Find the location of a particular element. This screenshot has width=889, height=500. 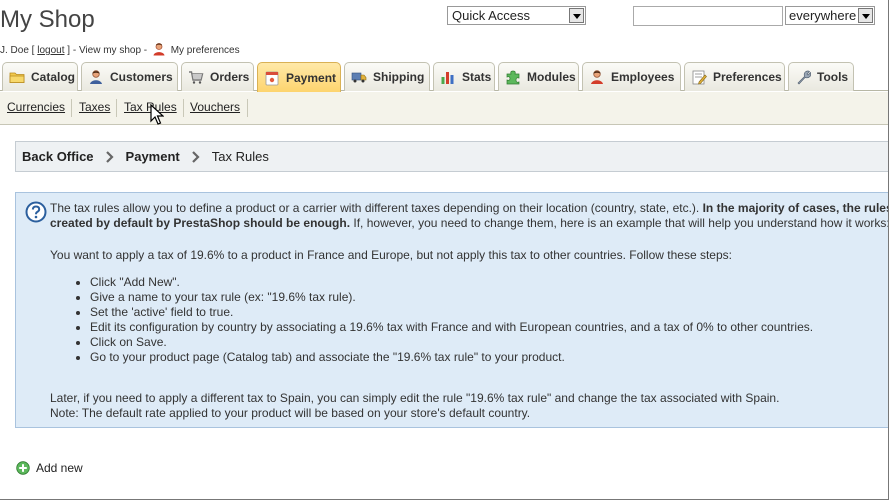

hint-intro-bold-1: In the majority of cases, the rules is located at coordinates (795, 208).